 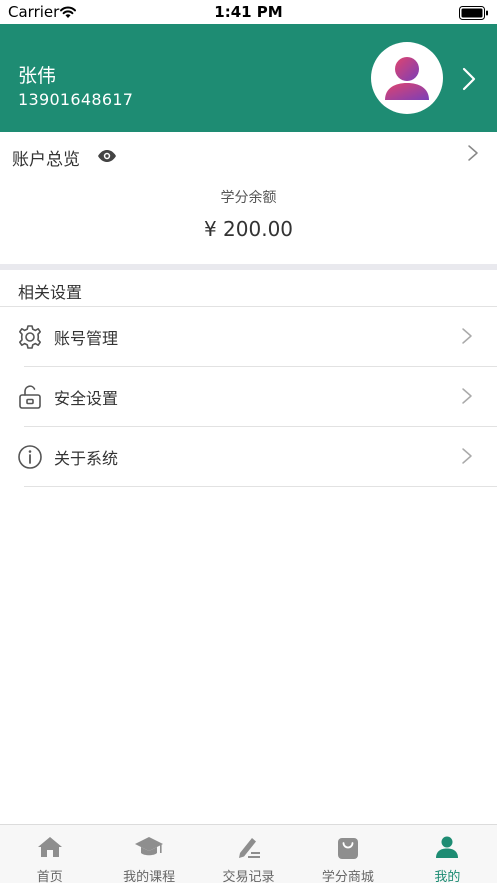 I want to click on gear-icon, so click(x=30, y=339).